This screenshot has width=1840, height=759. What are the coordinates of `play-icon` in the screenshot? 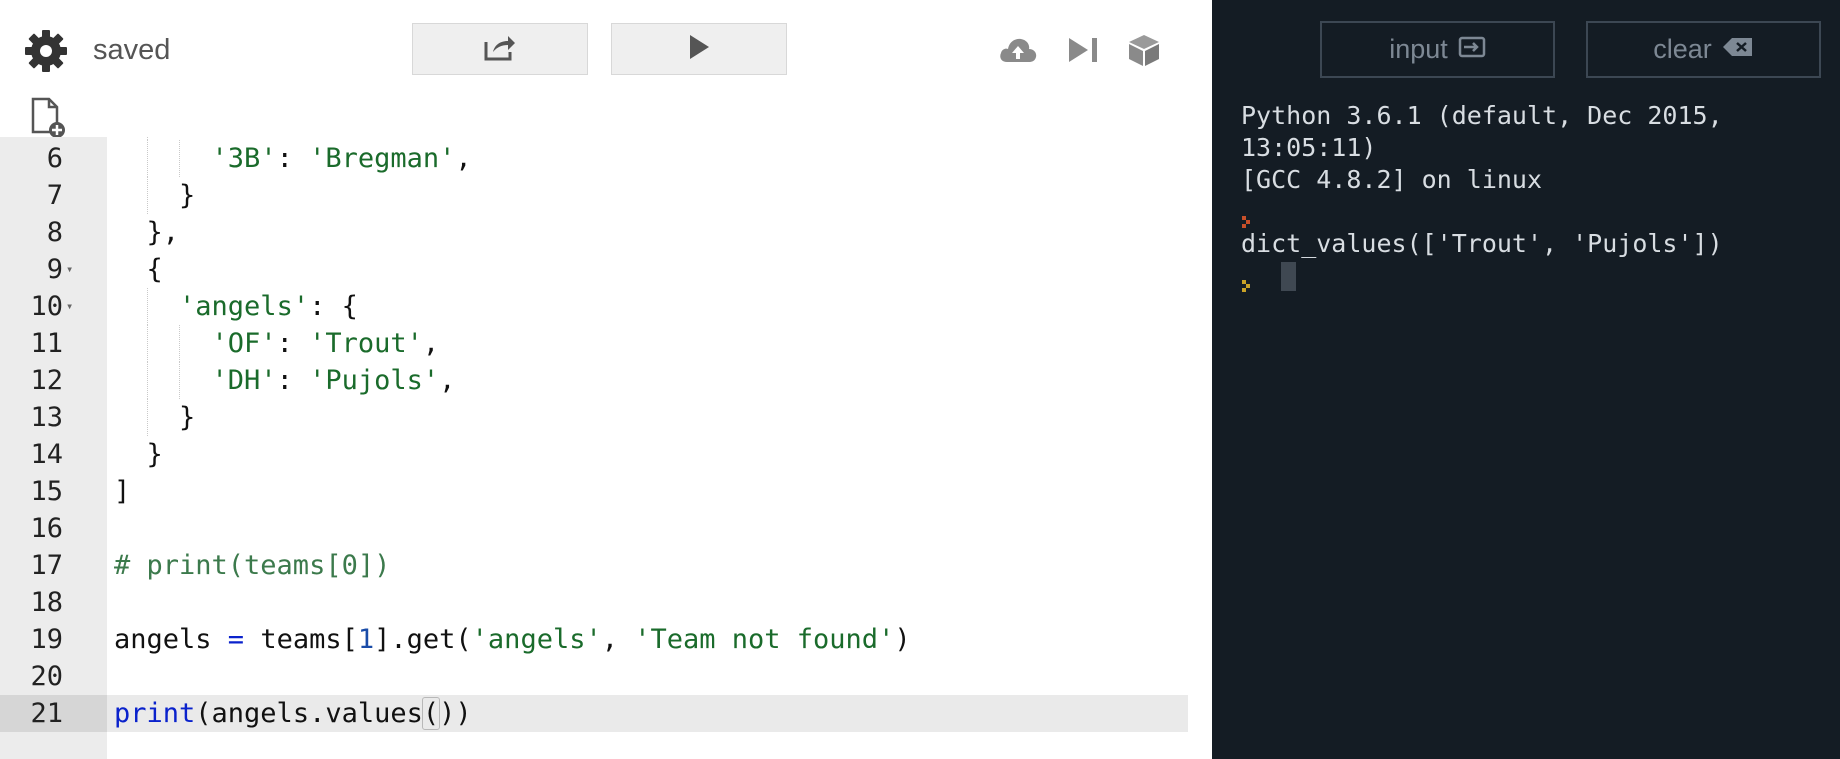 It's located at (699, 49).